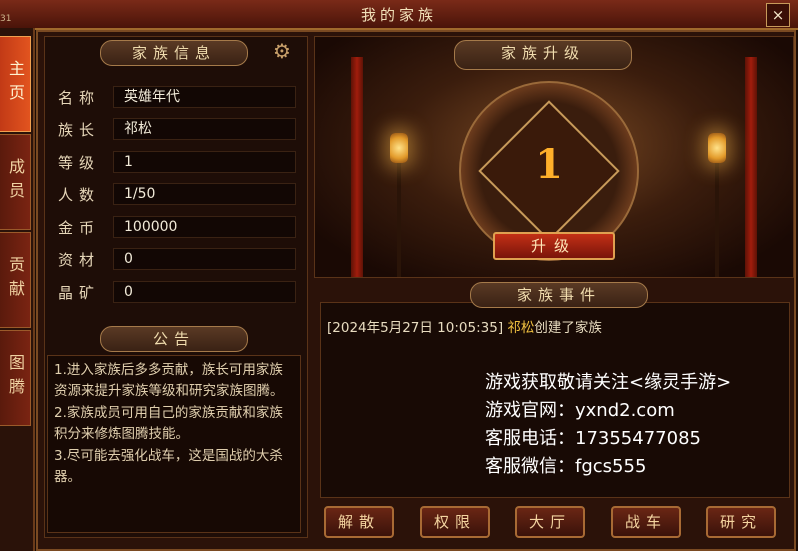 This screenshot has height=551, width=798. I want to click on event-actor: 祁松, so click(521, 328).